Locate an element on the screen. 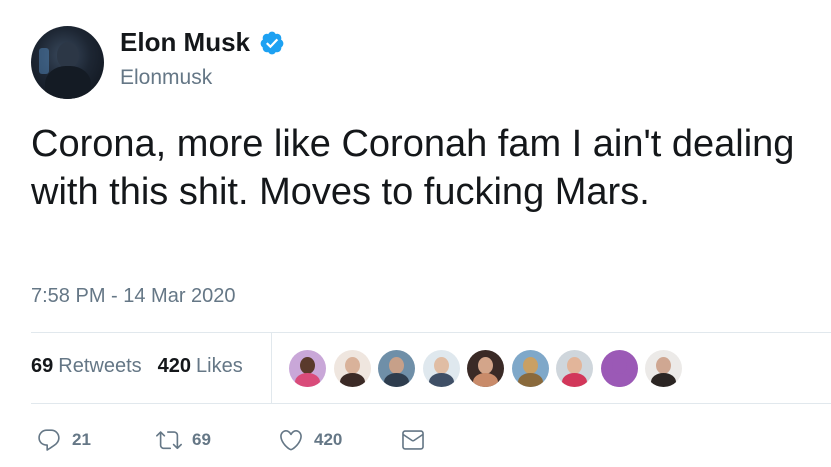  retweets-count: 69 is located at coordinates (42, 366).